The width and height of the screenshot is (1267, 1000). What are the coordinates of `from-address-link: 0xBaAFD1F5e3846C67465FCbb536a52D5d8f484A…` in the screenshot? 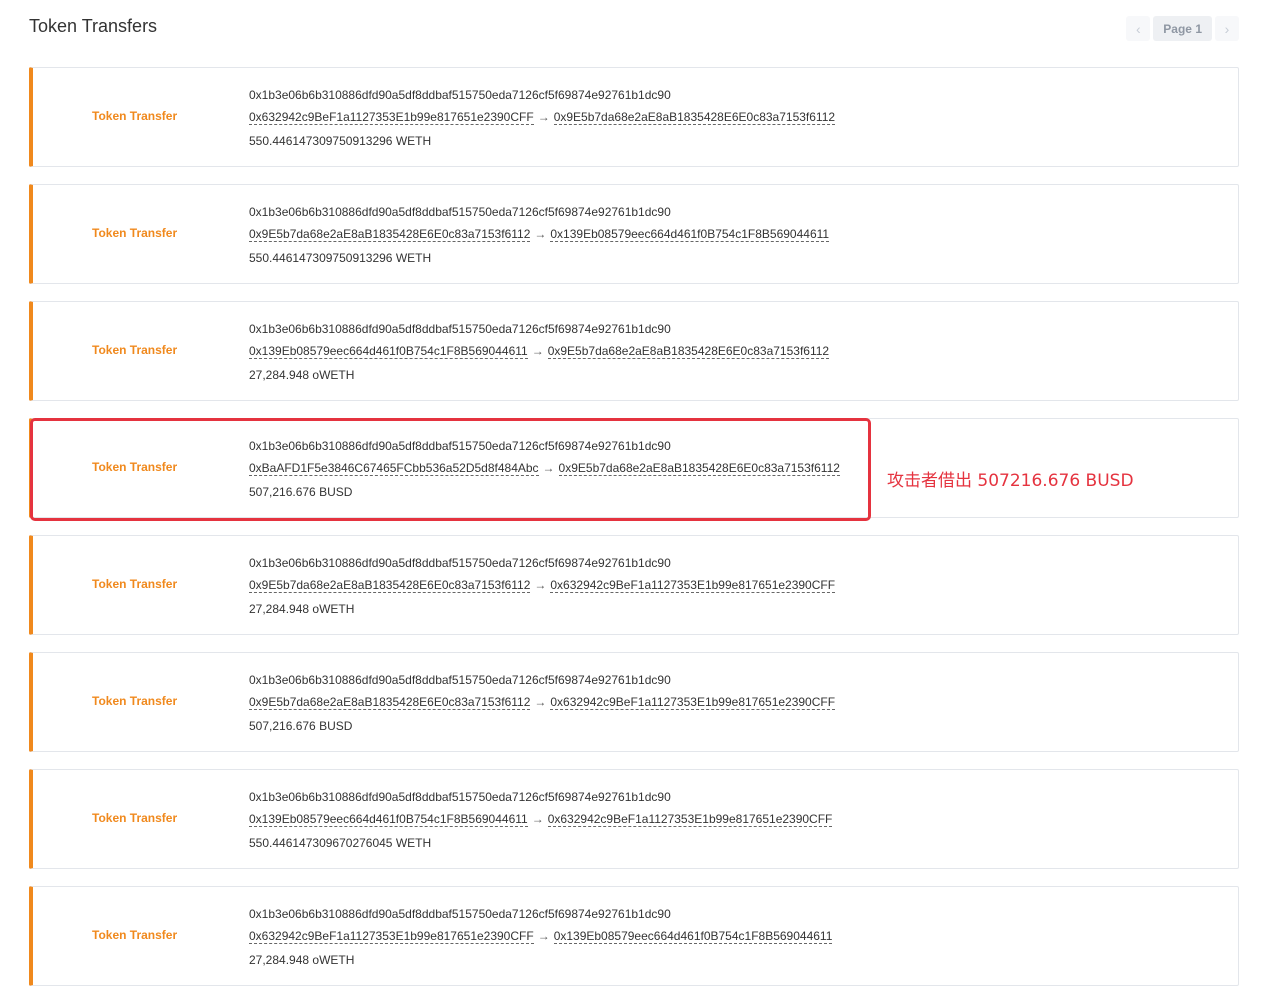 It's located at (394, 468).